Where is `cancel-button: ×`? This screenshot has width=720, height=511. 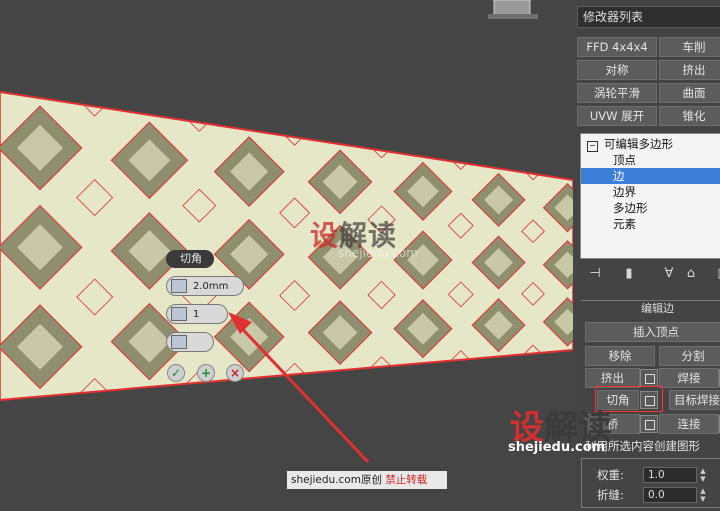
cancel-button: × is located at coordinates (235, 373).